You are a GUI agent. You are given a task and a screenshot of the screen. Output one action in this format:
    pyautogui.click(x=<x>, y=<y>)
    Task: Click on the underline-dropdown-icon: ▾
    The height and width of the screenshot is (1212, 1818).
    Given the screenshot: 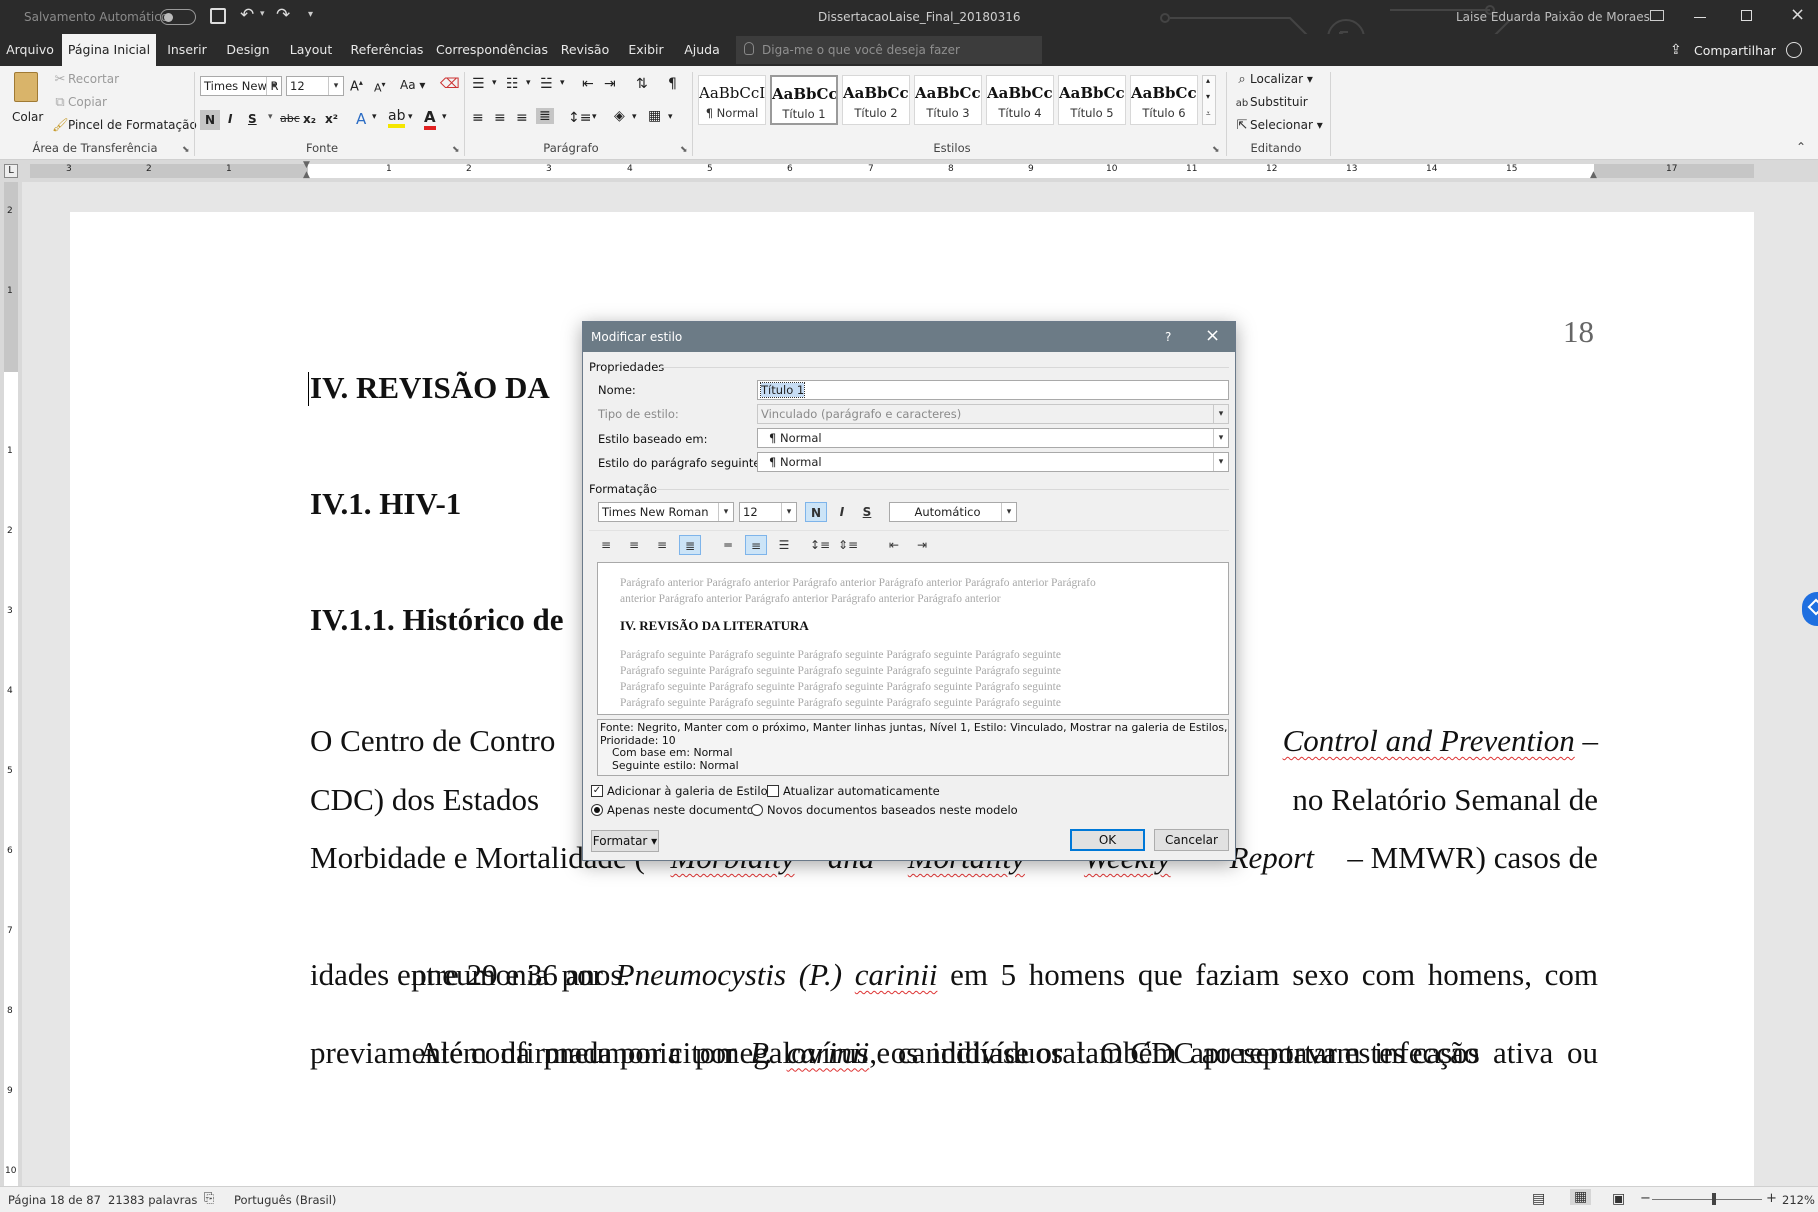 What is the action you would take?
    pyautogui.click(x=270, y=117)
    